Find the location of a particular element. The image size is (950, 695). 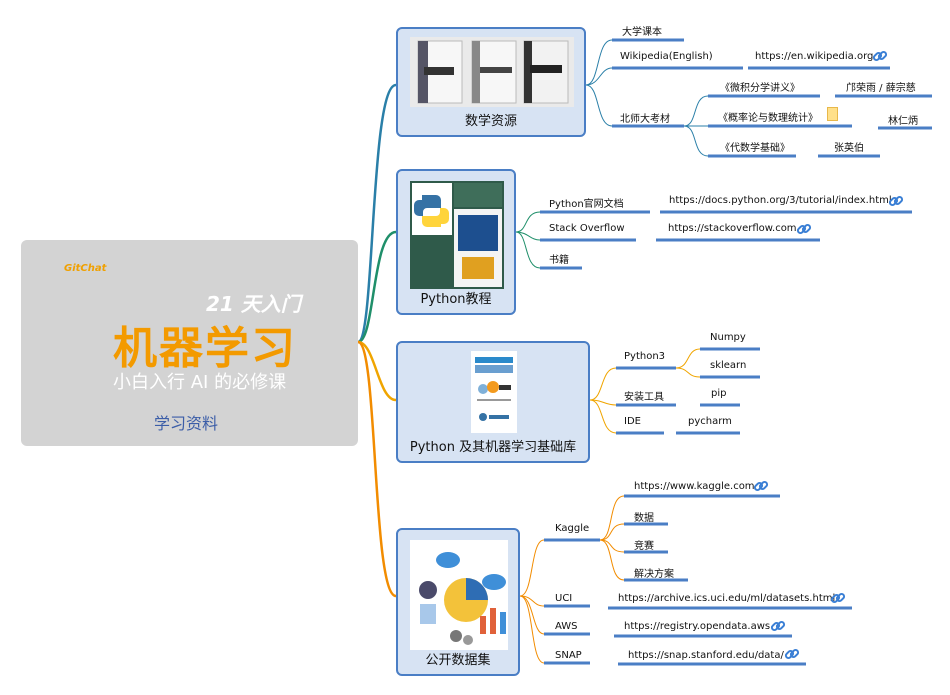

topic-libs-label: Python 及其机器学习基础库 is located at coordinates (493, 447).